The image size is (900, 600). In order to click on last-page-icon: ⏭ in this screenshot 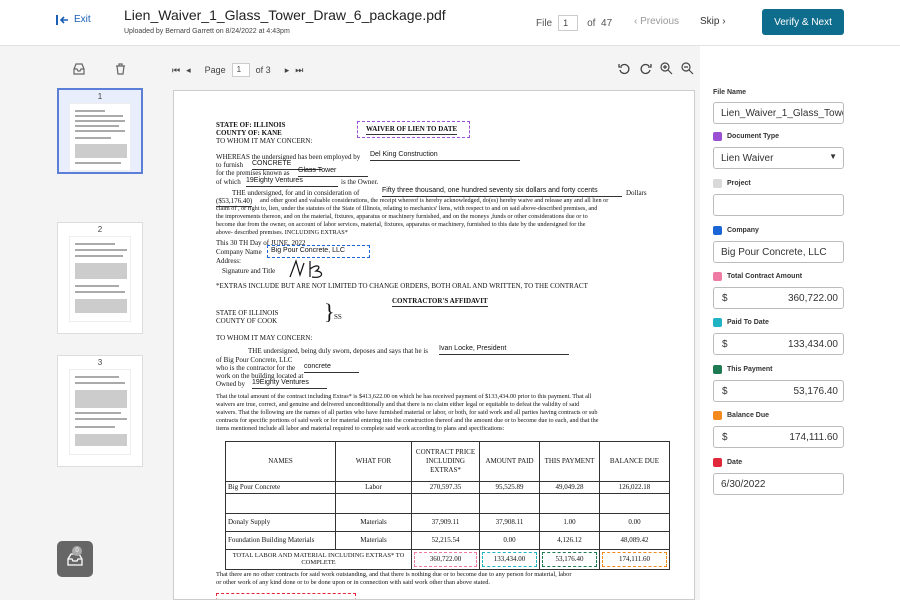, I will do `click(299, 70)`.